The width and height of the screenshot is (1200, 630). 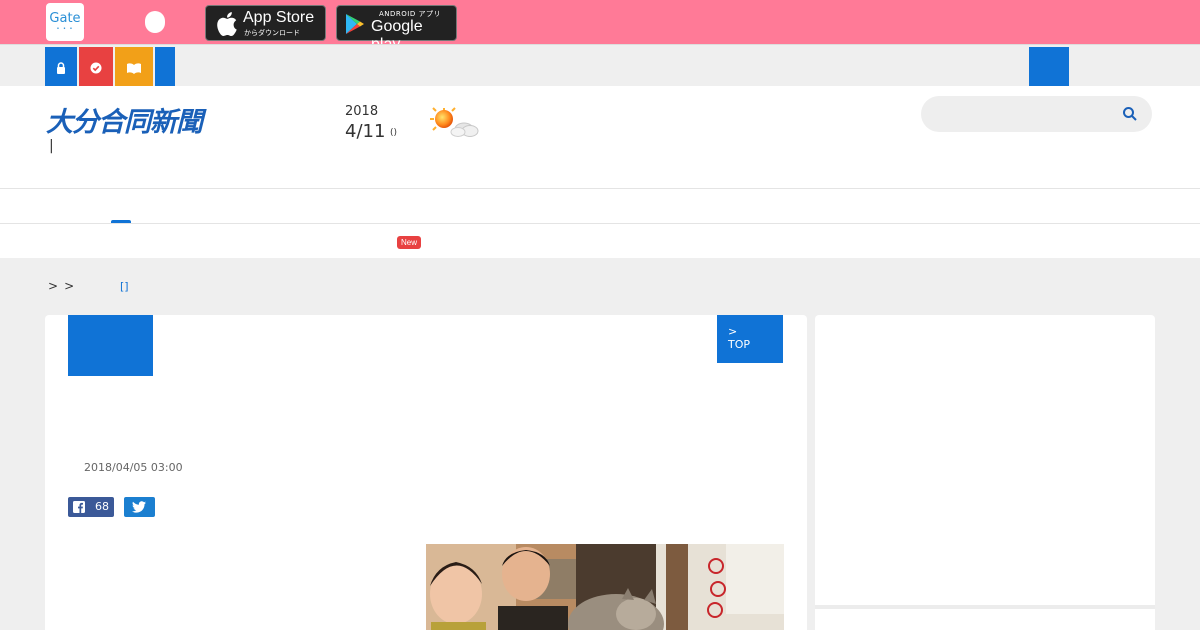 What do you see at coordinates (165, 67) in the screenshot?
I see `menu-tab-blue` at bounding box center [165, 67].